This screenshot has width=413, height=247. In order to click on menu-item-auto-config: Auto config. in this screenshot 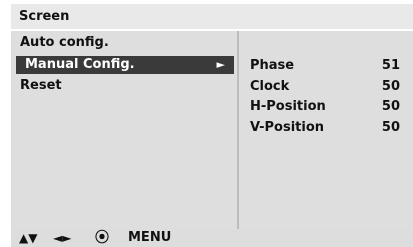, I will do `click(64, 43)`.